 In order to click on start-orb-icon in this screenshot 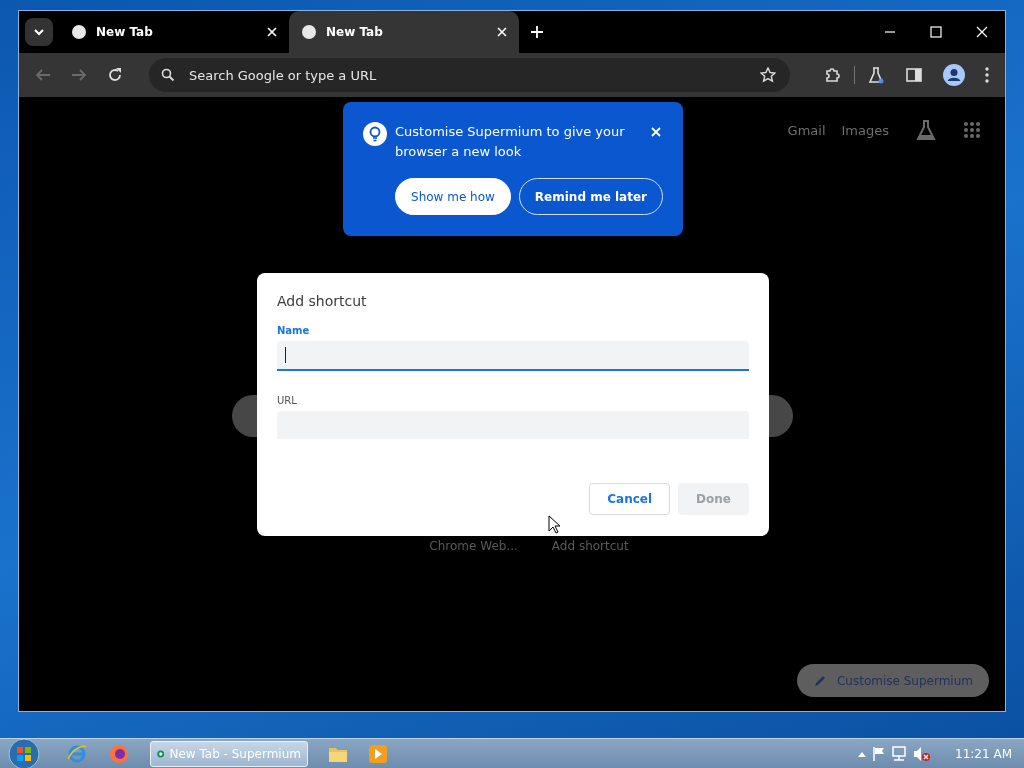, I will do `click(24, 752)`.